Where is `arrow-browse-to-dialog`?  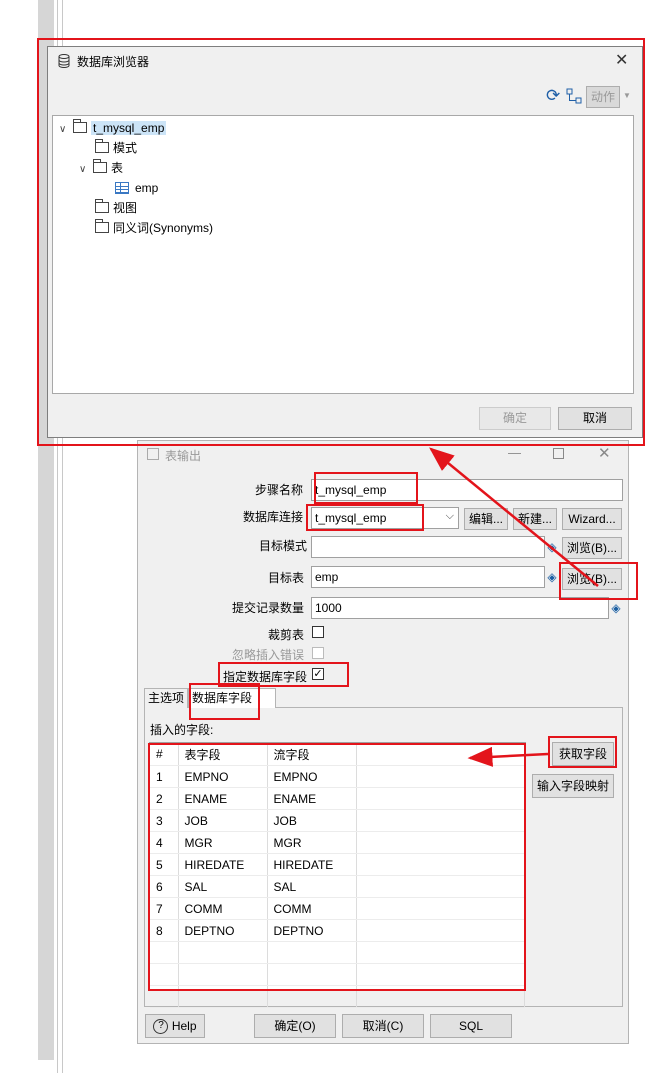 arrow-browse-to-dialog is located at coordinates (514, 517).